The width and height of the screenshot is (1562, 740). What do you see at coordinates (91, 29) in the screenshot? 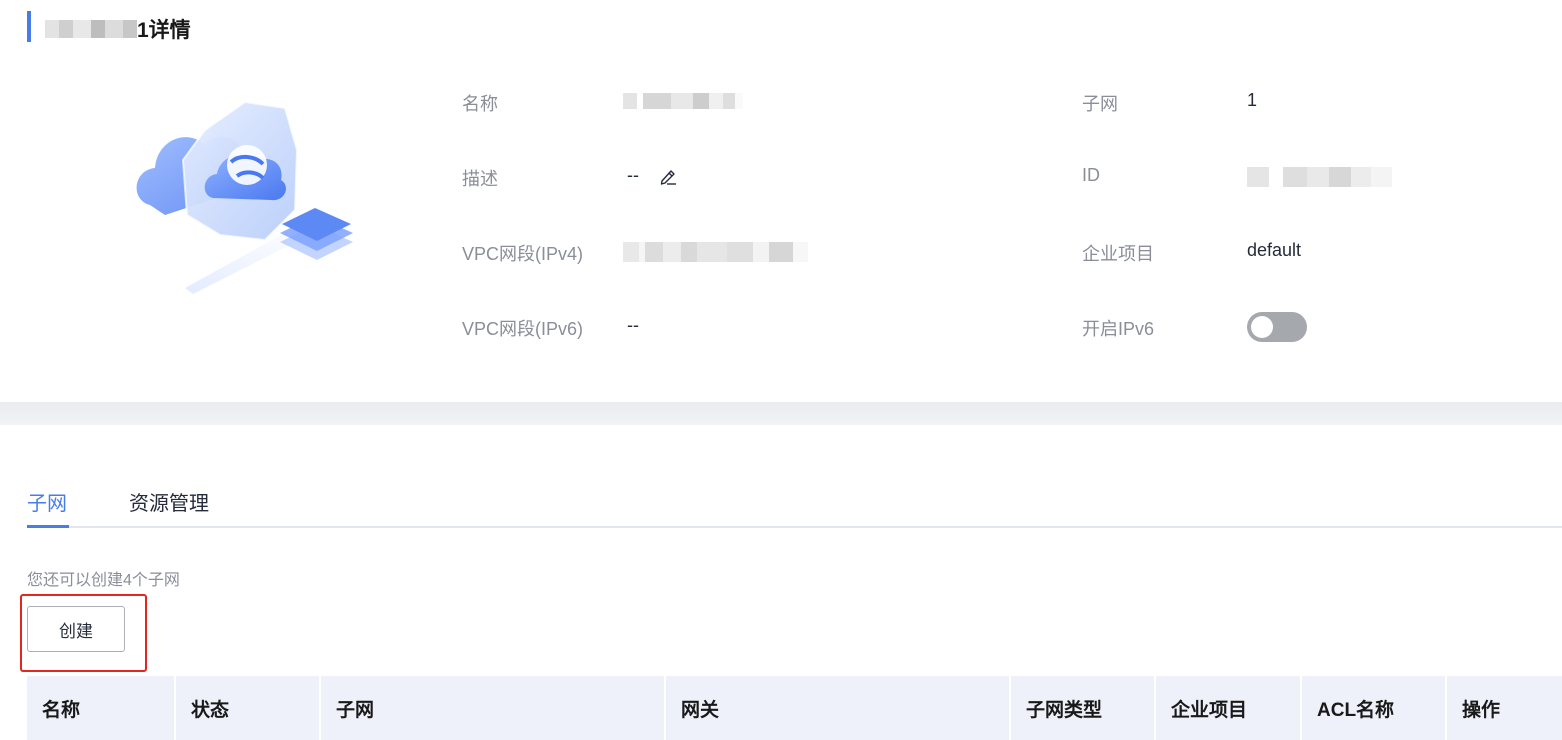
I see `title-redacted-text` at bounding box center [91, 29].